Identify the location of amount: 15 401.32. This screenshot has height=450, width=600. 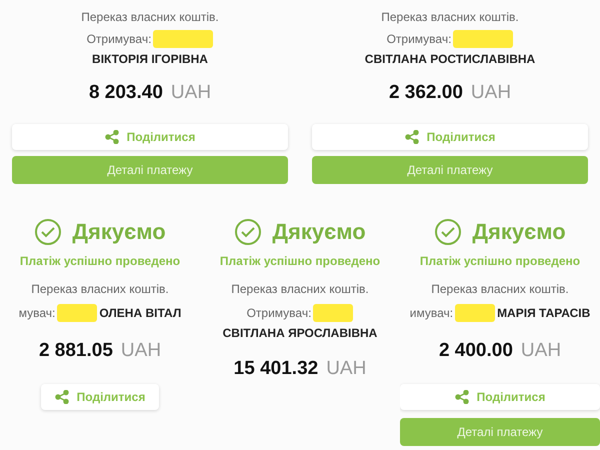
(276, 369).